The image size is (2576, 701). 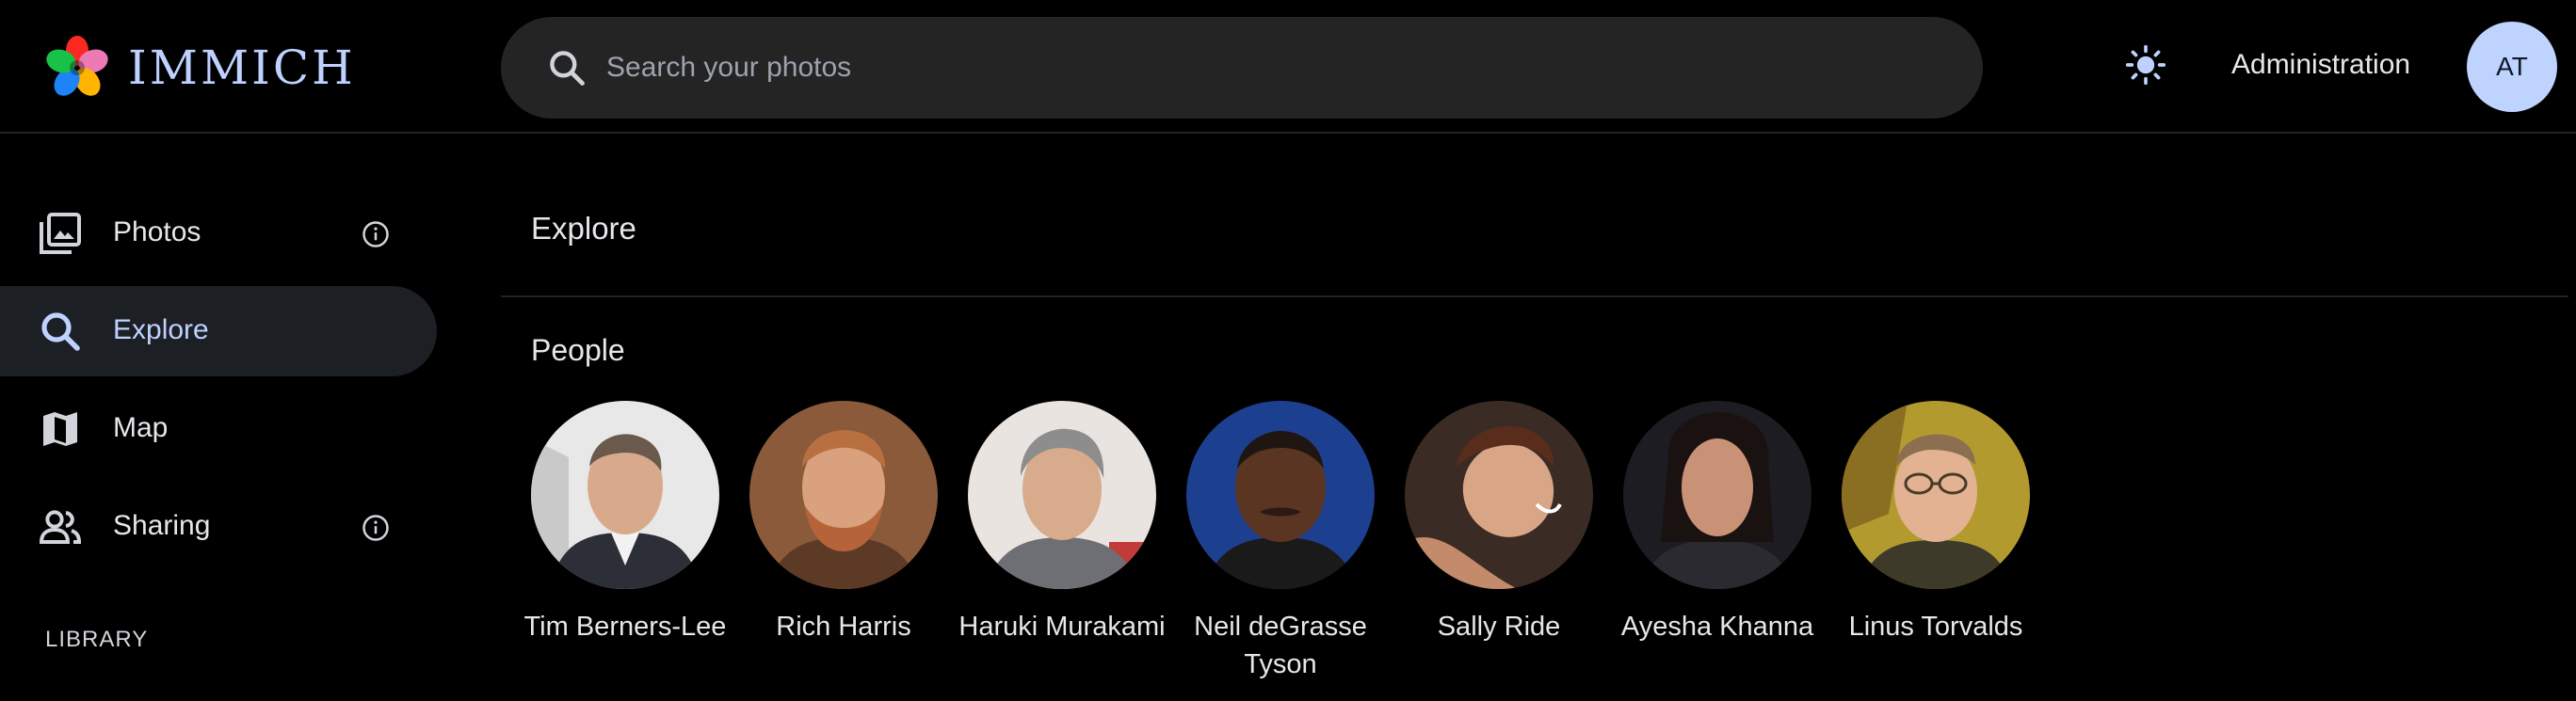 What do you see at coordinates (218, 527) in the screenshot?
I see `sidebar-item-sharing: Sharing` at bounding box center [218, 527].